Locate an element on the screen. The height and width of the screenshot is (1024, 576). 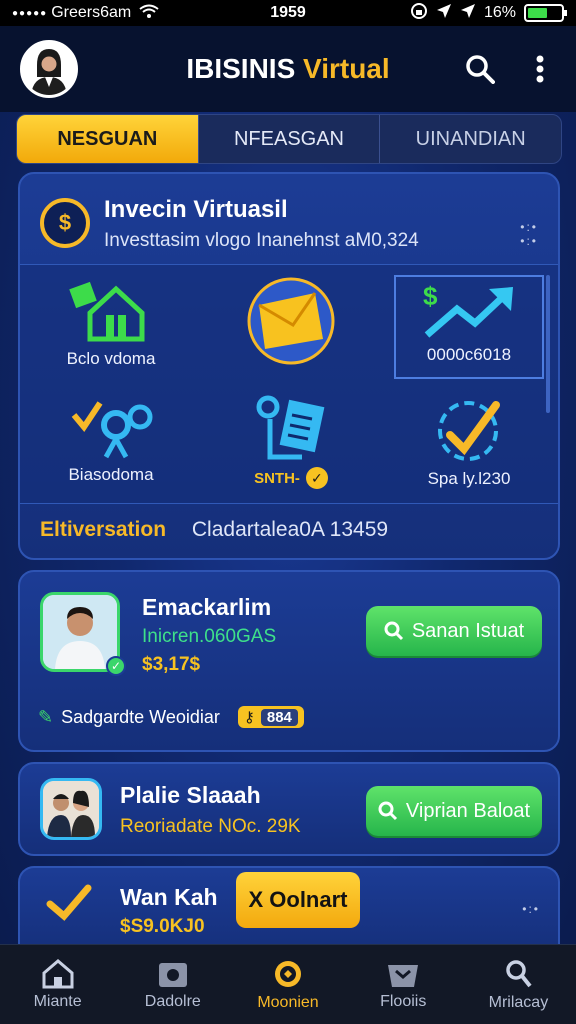
viprian-baloat-button: Viprian Baloat is located at coordinates (454, 811).